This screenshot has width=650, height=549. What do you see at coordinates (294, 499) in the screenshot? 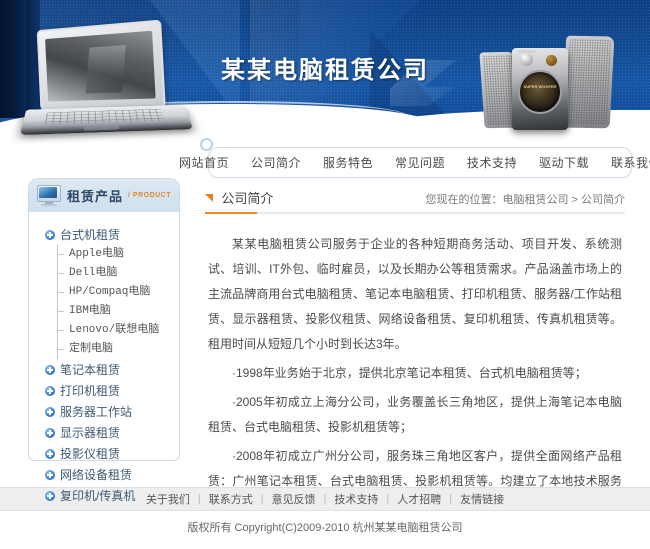
I see `footer-link-feedback: 意见反馈` at bounding box center [294, 499].